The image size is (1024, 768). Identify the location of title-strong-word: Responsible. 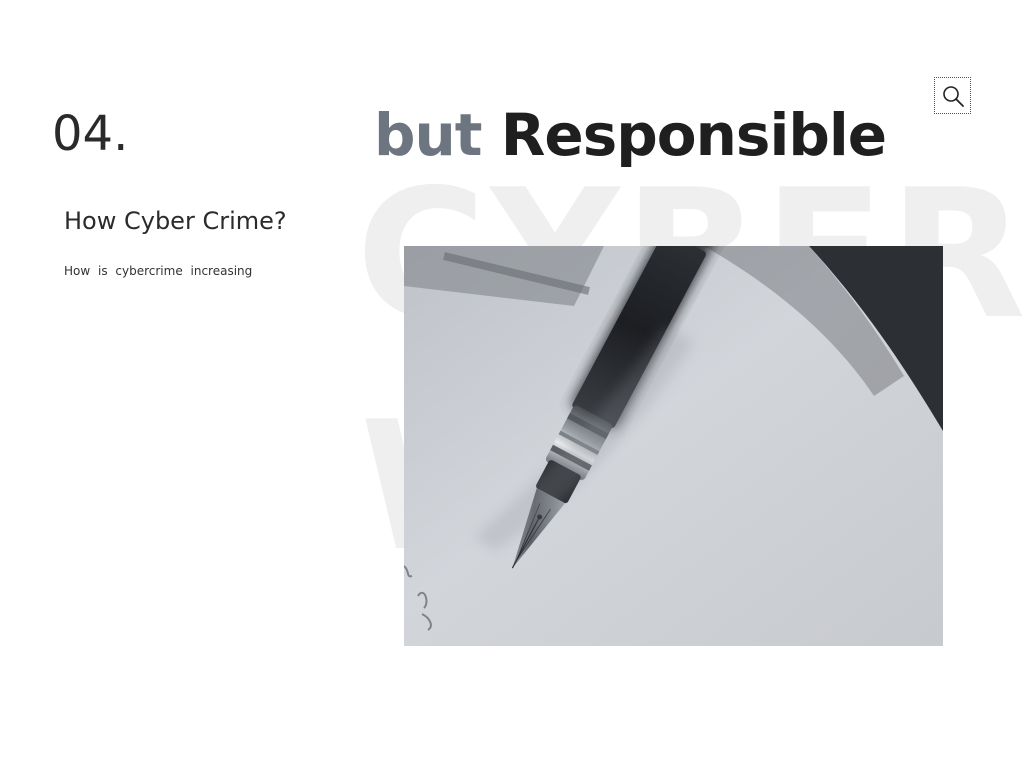
(693, 135).